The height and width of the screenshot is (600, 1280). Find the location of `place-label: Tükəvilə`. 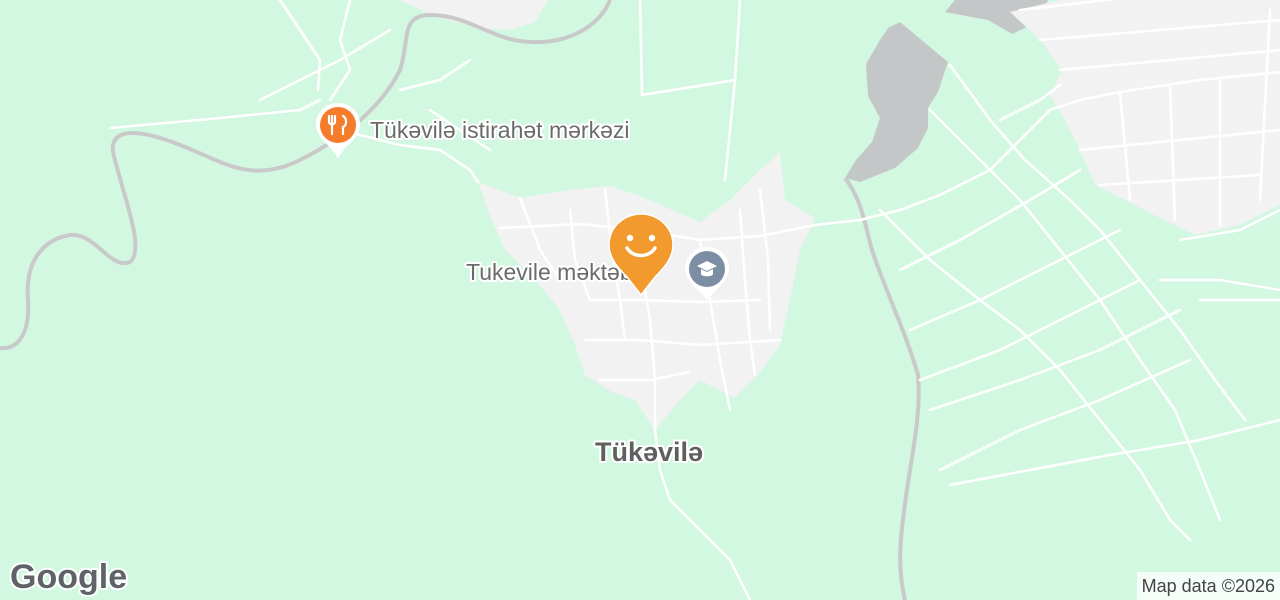

place-label: Tükəvilə is located at coordinates (649, 452).